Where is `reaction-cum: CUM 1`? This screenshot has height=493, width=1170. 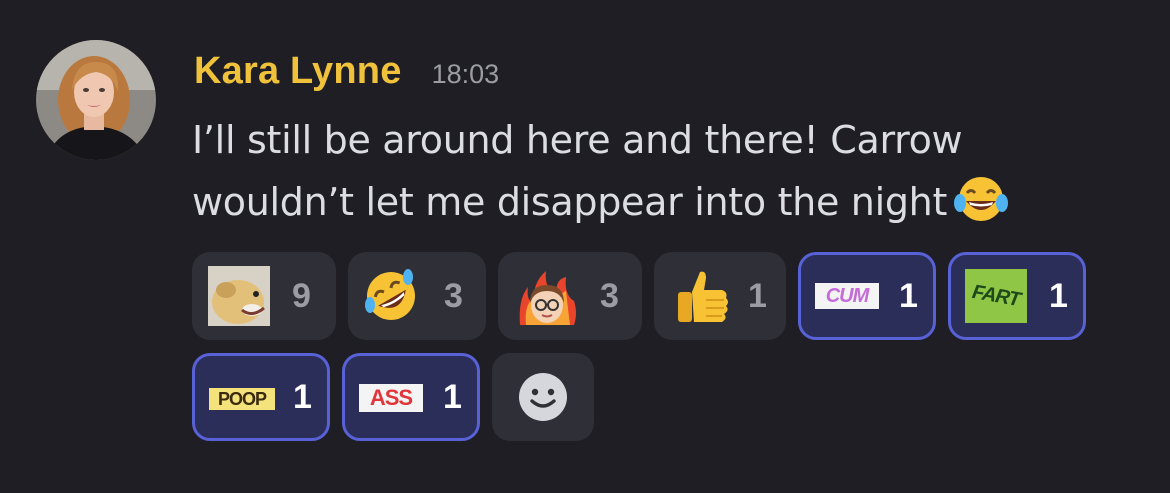 reaction-cum: CUM 1 is located at coordinates (867, 296).